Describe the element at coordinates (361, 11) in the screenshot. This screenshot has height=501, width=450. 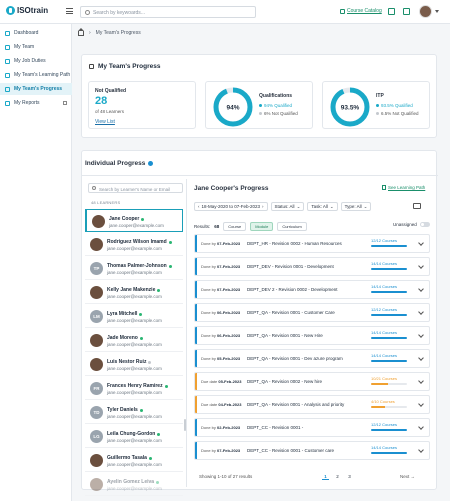
I see `course-catalog-link: Course Catalog` at that location.